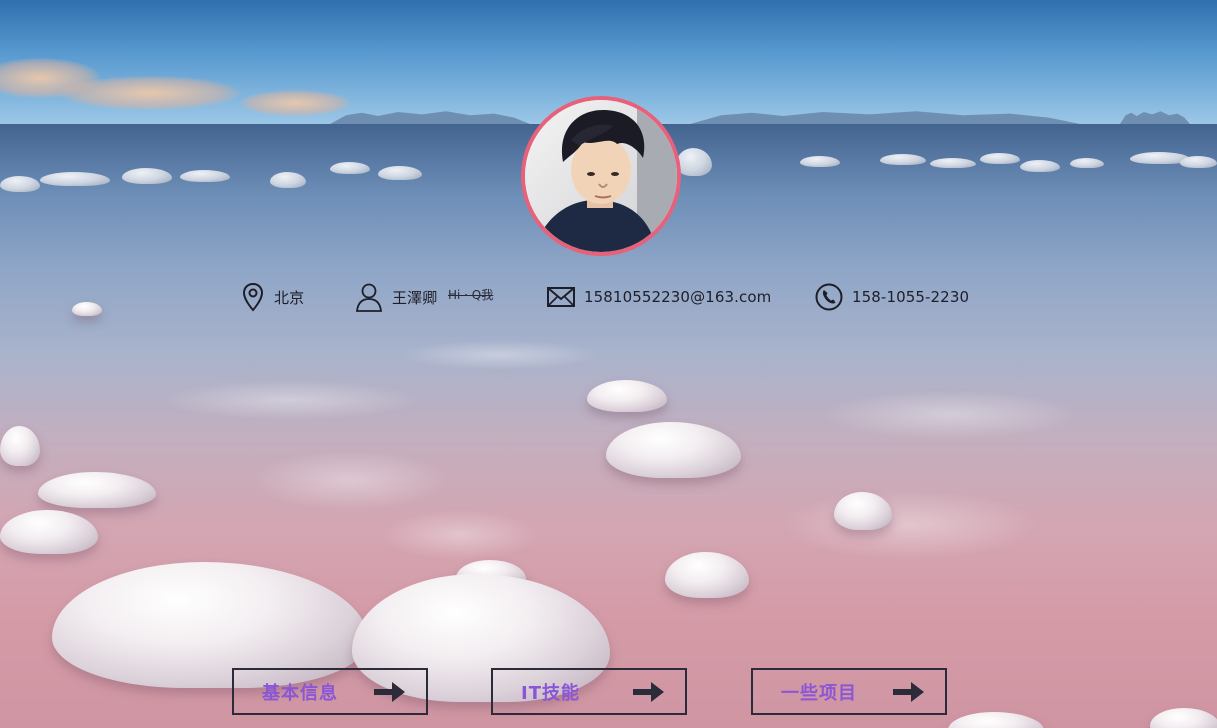 The width and height of the screenshot is (1217, 728). Describe the element at coordinates (561, 297) in the screenshot. I see `envelope-icon` at that location.